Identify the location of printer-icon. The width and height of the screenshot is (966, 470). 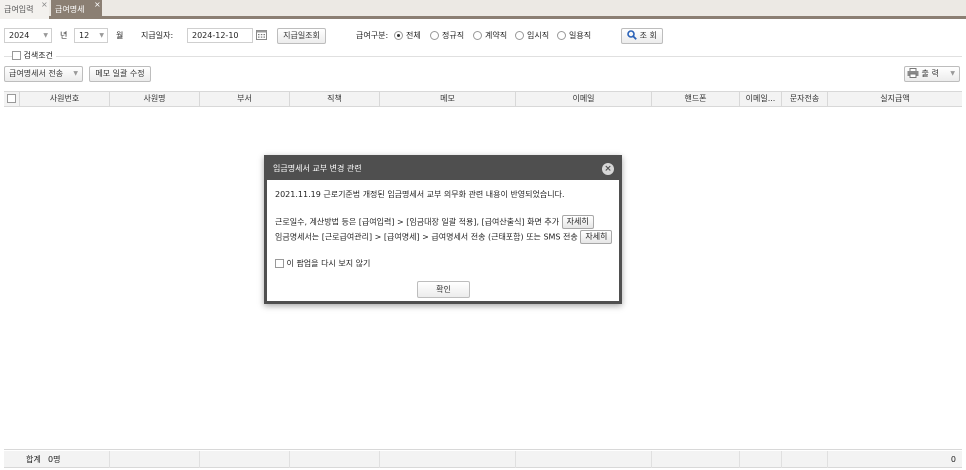
(913, 73).